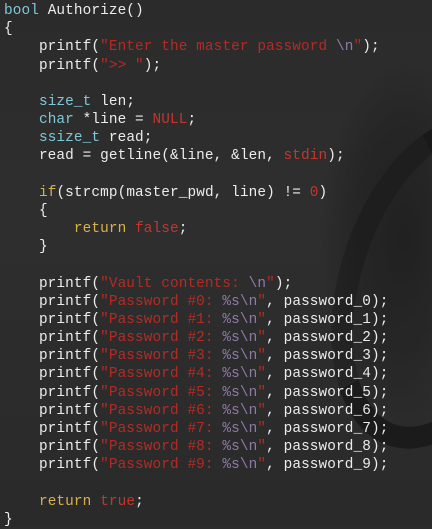 The image size is (432, 529). What do you see at coordinates (113, 120) in the screenshot?
I see `code-token-plain: *line =` at bounding box center [113, 120].